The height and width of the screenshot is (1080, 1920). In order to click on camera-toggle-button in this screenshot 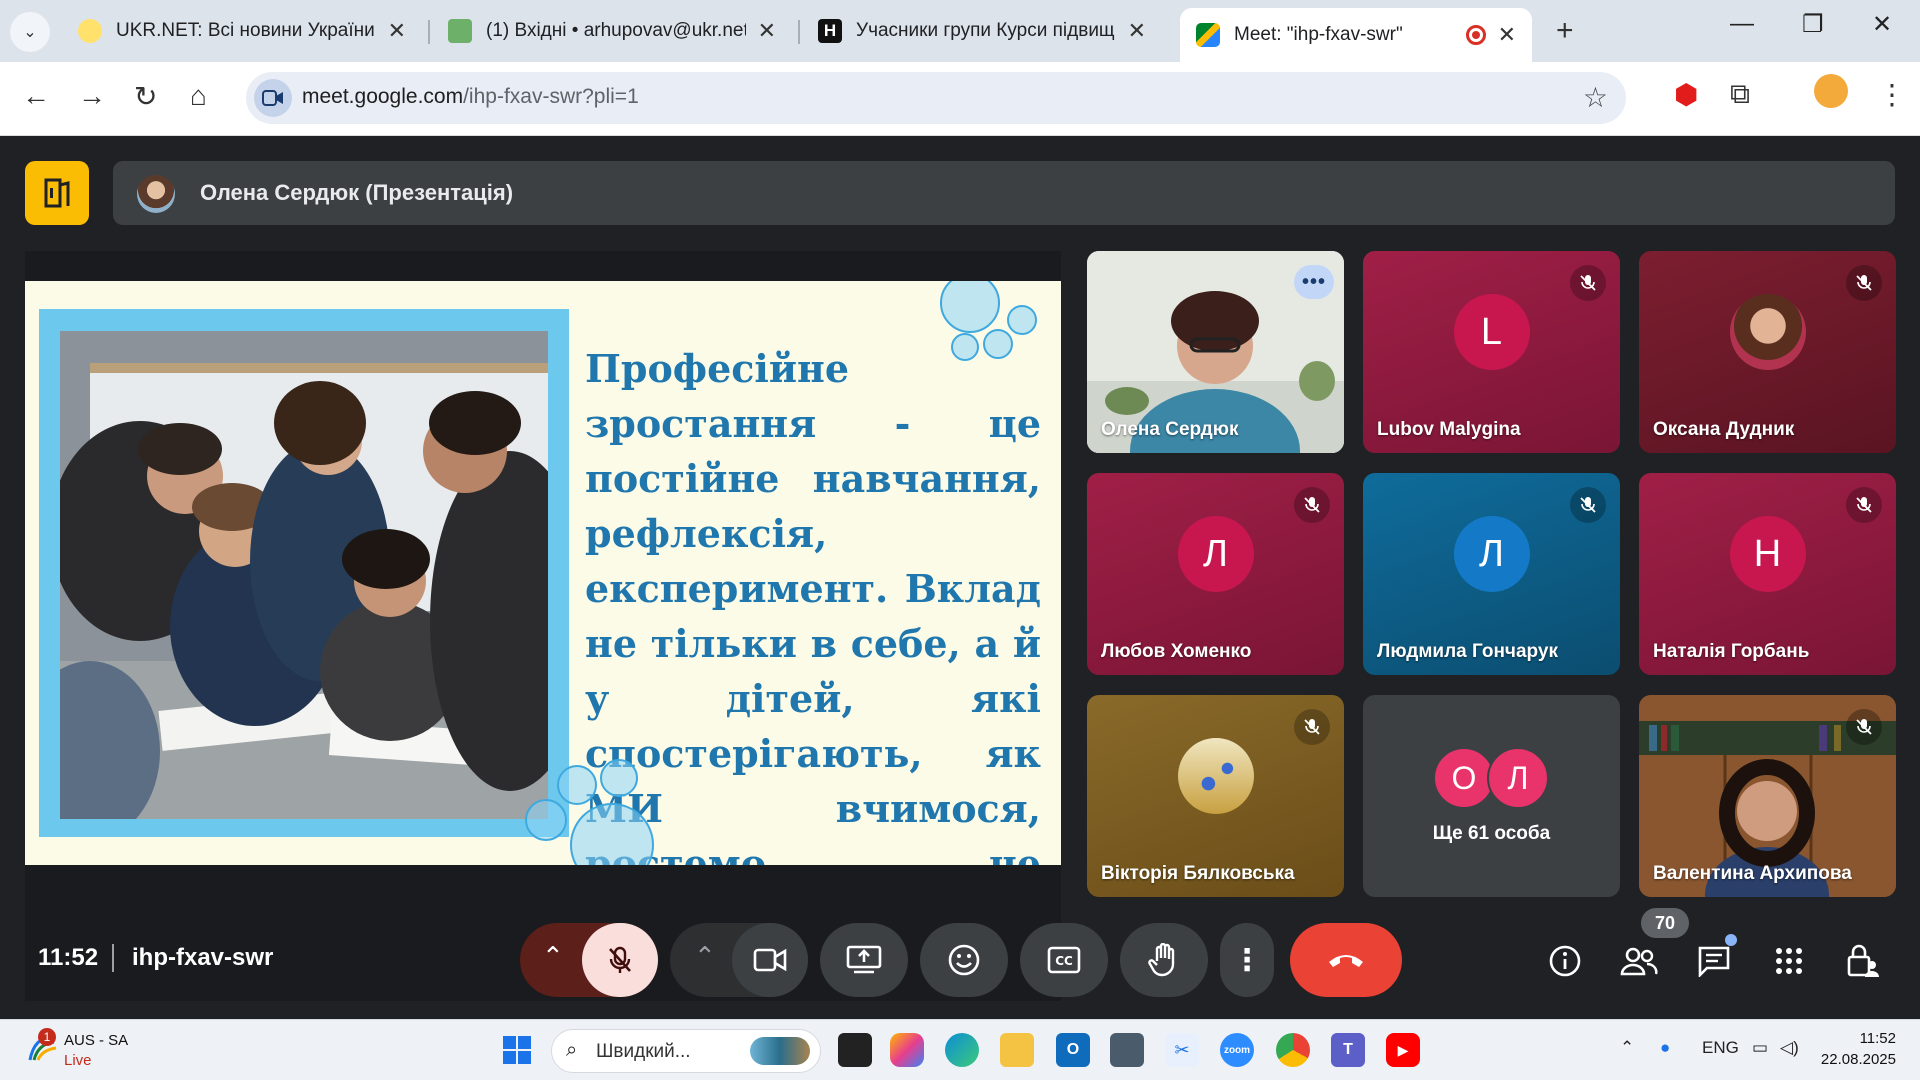, I will do `click(770, 960)`.